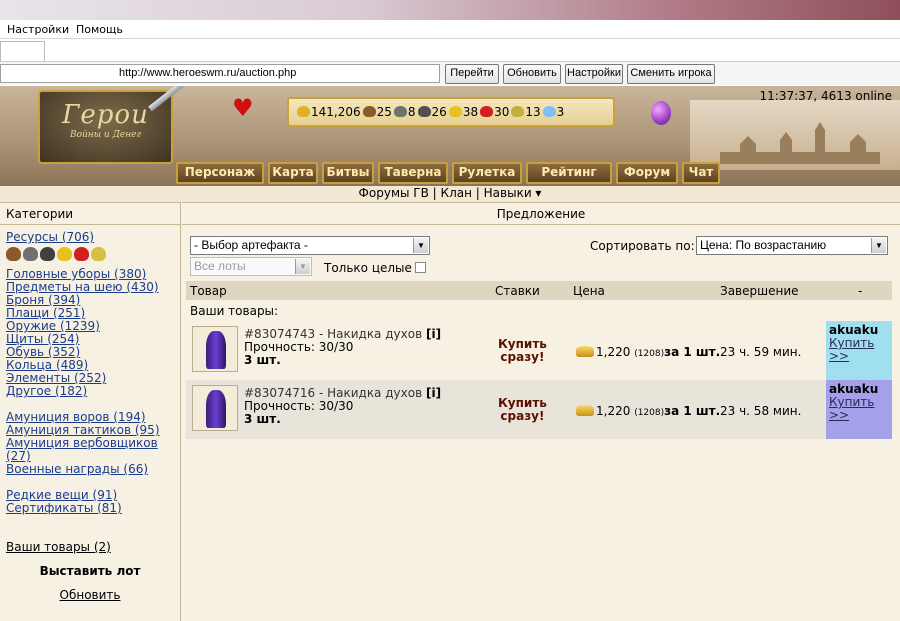 Image resolution: width=900 pixels, height=621 pixels. I want to click on subnav-sep-2: |, so click(477, 193).